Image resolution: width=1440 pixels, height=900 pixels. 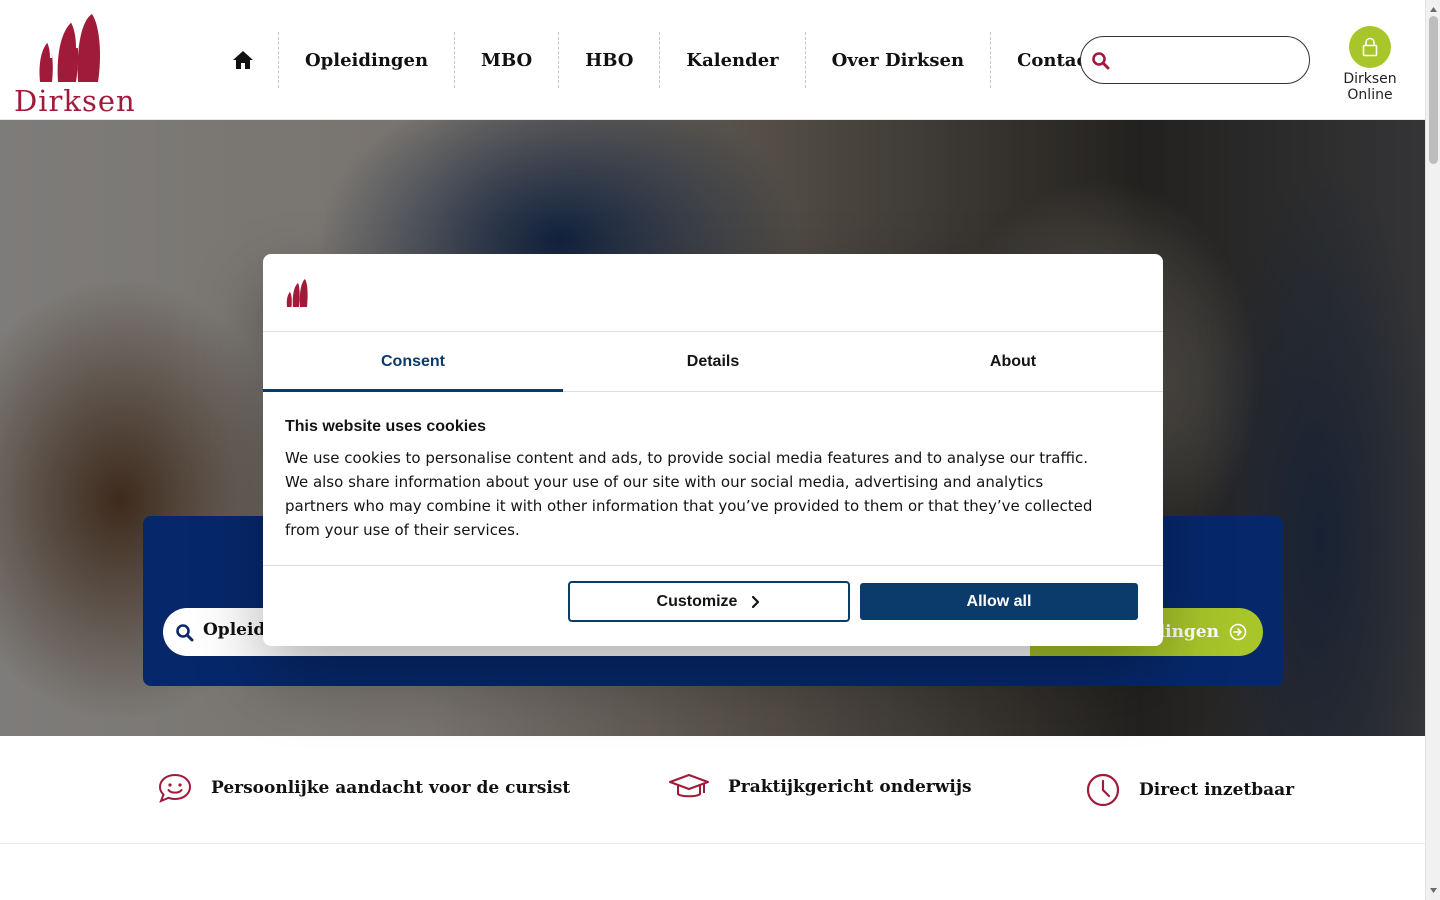 I want to click on scroll-down-arrow-icon, so click(x=1433, y=890).